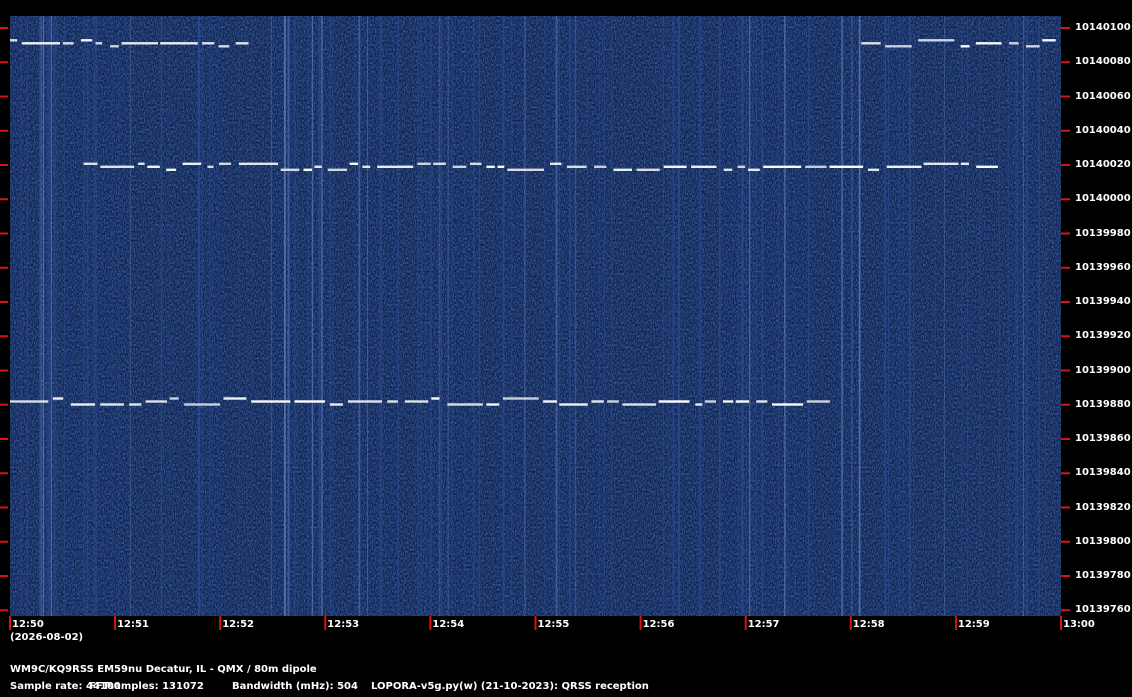 The width and height of the screenshot is (1132, 697). What do you see at coordinates (28, 624) in the screenshot?
I see `x-tick-label: 12:50` at bounding box center [28, 624].